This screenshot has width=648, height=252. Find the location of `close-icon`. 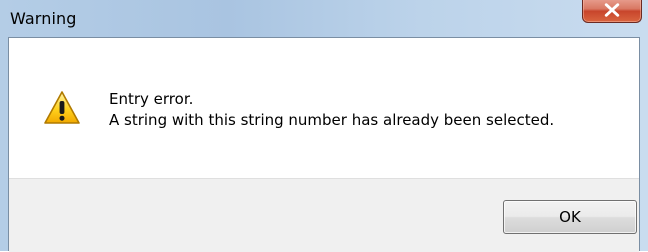

close-icon is located at coordinates (612, 10).